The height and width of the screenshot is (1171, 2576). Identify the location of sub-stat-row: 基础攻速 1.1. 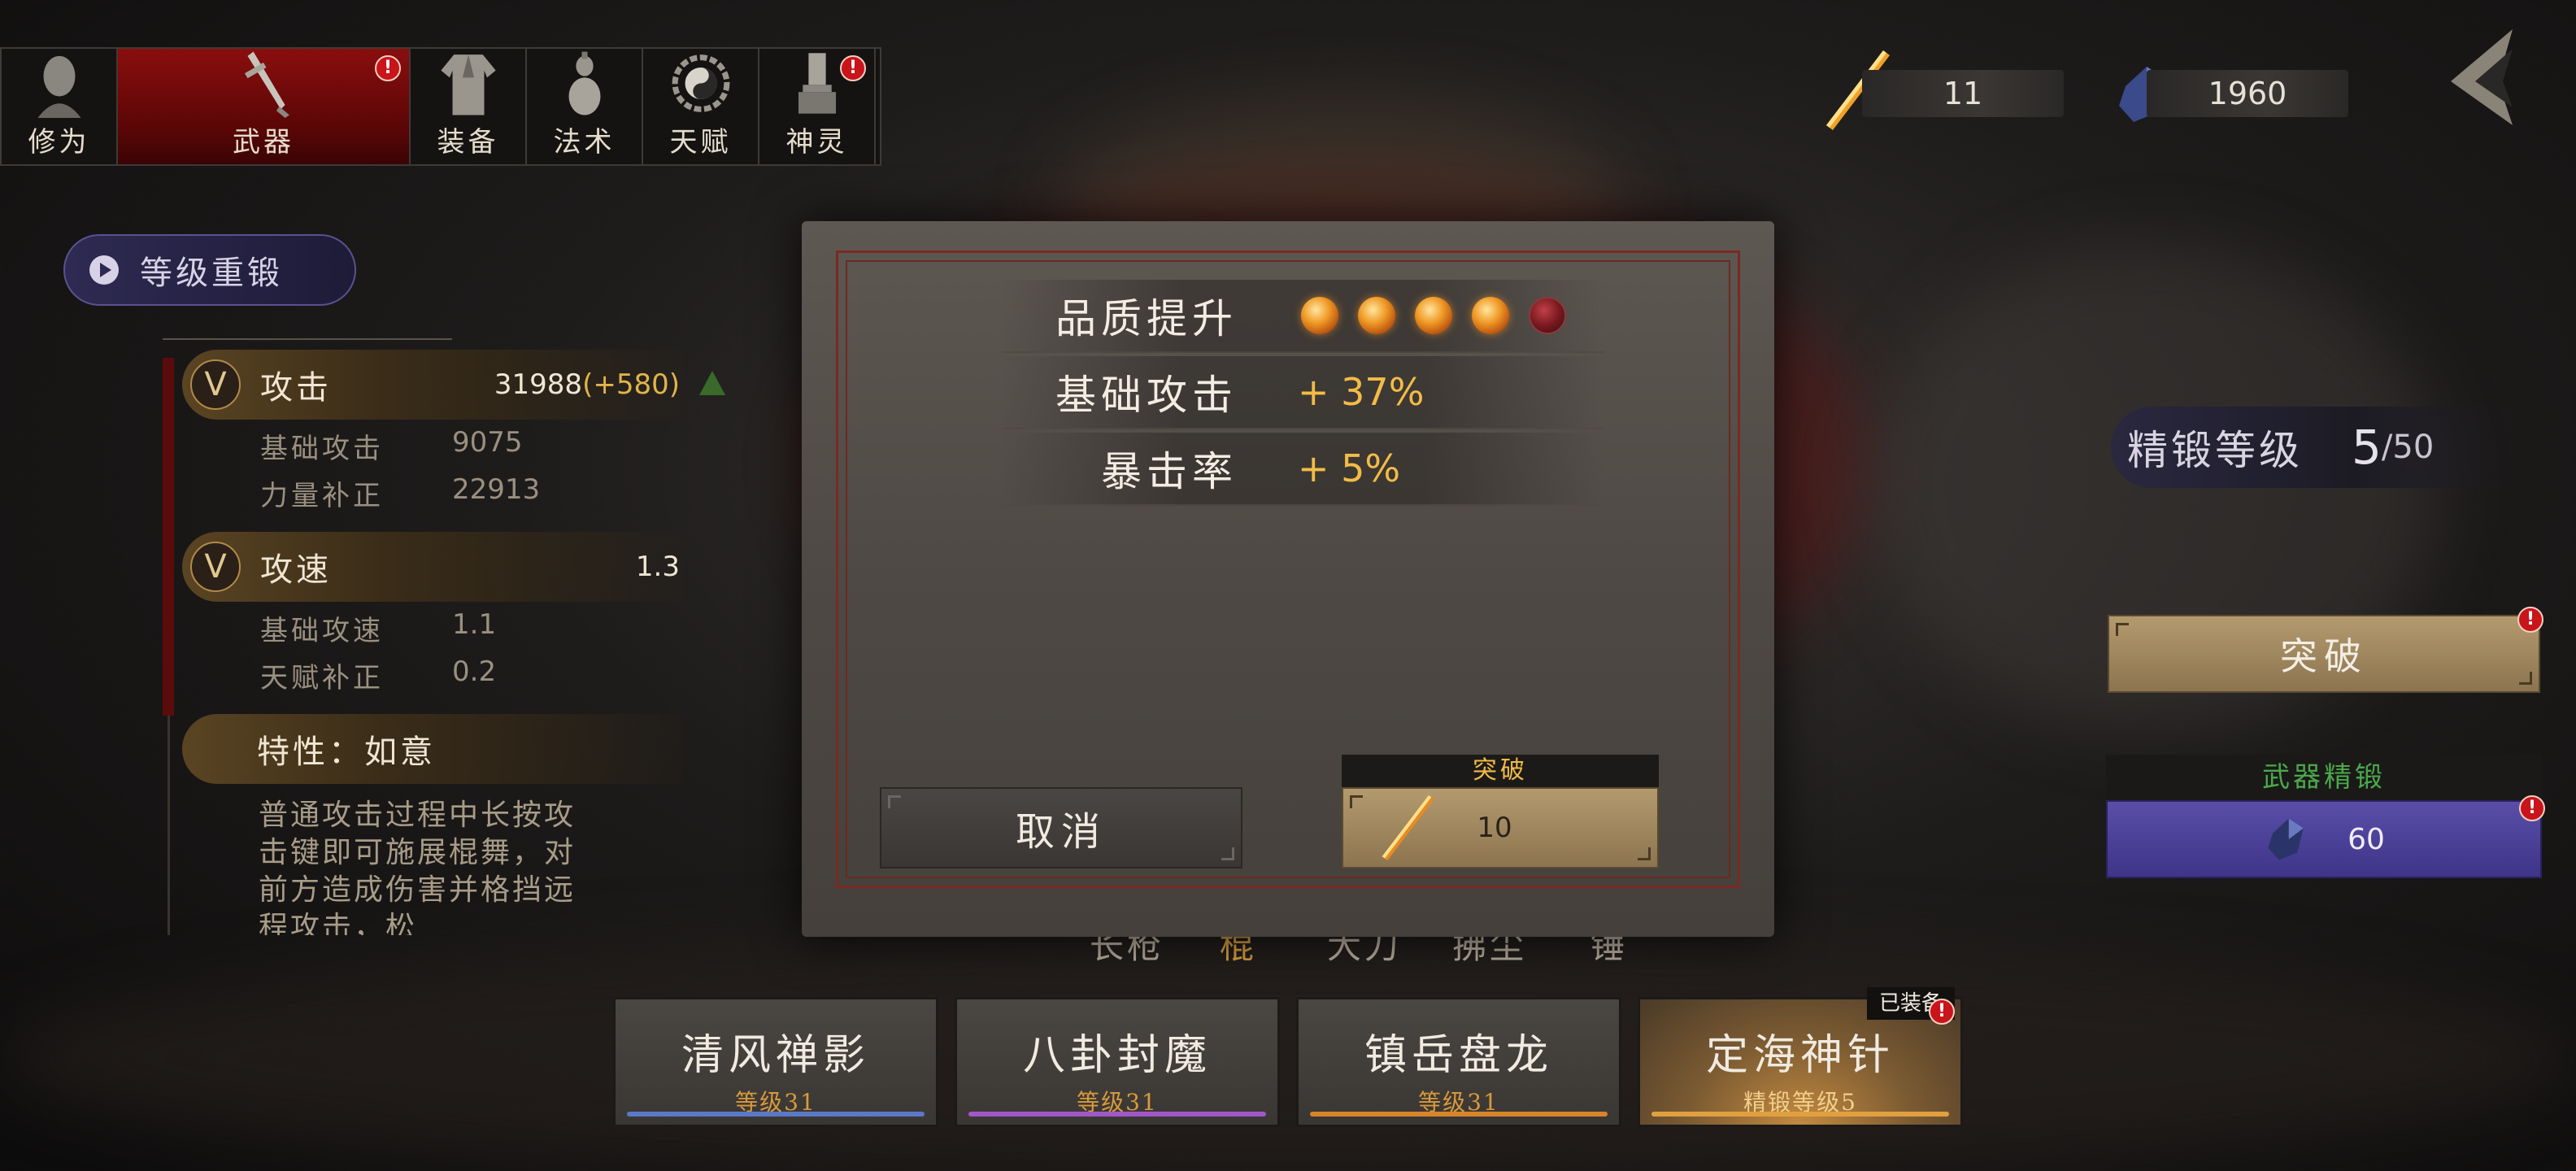
(378, 628).